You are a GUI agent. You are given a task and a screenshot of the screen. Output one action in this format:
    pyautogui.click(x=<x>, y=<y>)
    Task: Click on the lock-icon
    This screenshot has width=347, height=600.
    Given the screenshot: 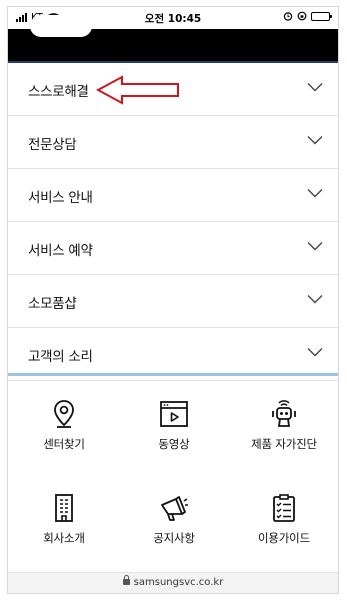 What is the action you would take?
    pyautogui.click(x=126, y=580)
    